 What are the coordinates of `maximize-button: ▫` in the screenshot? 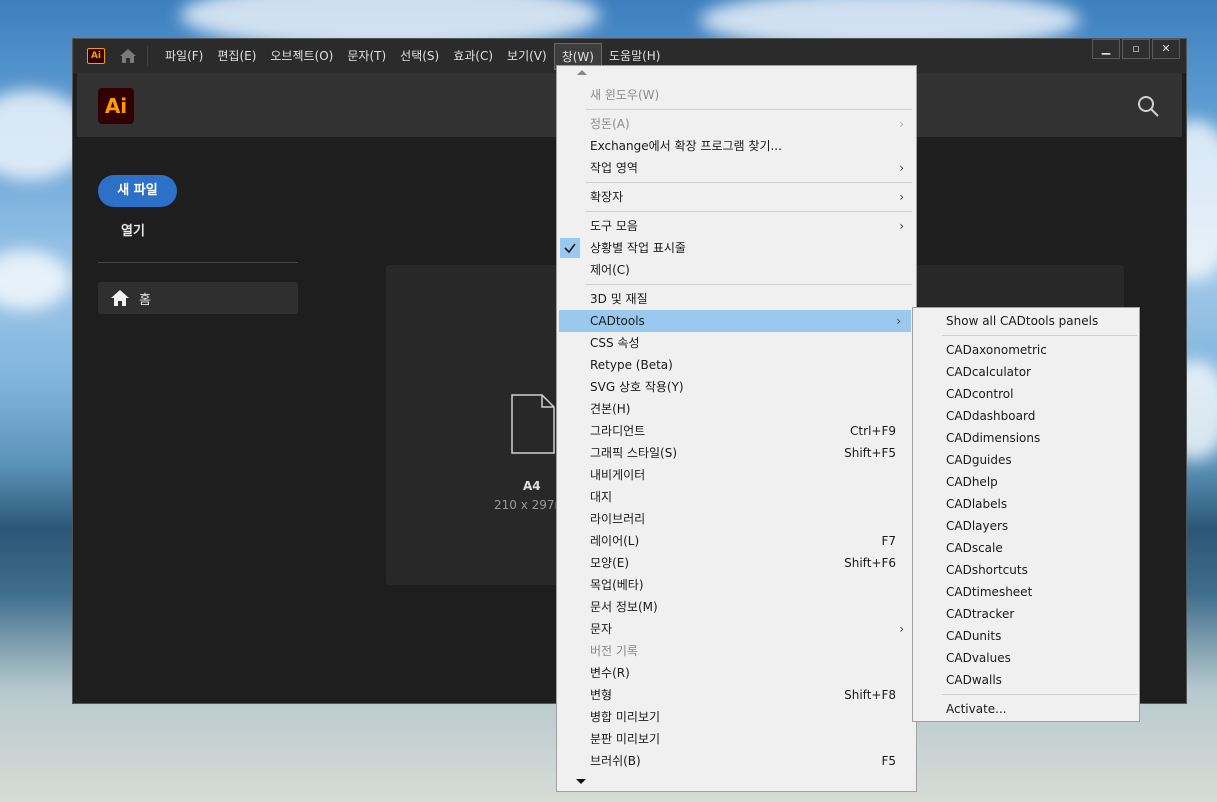 It's located at (1136, 49).